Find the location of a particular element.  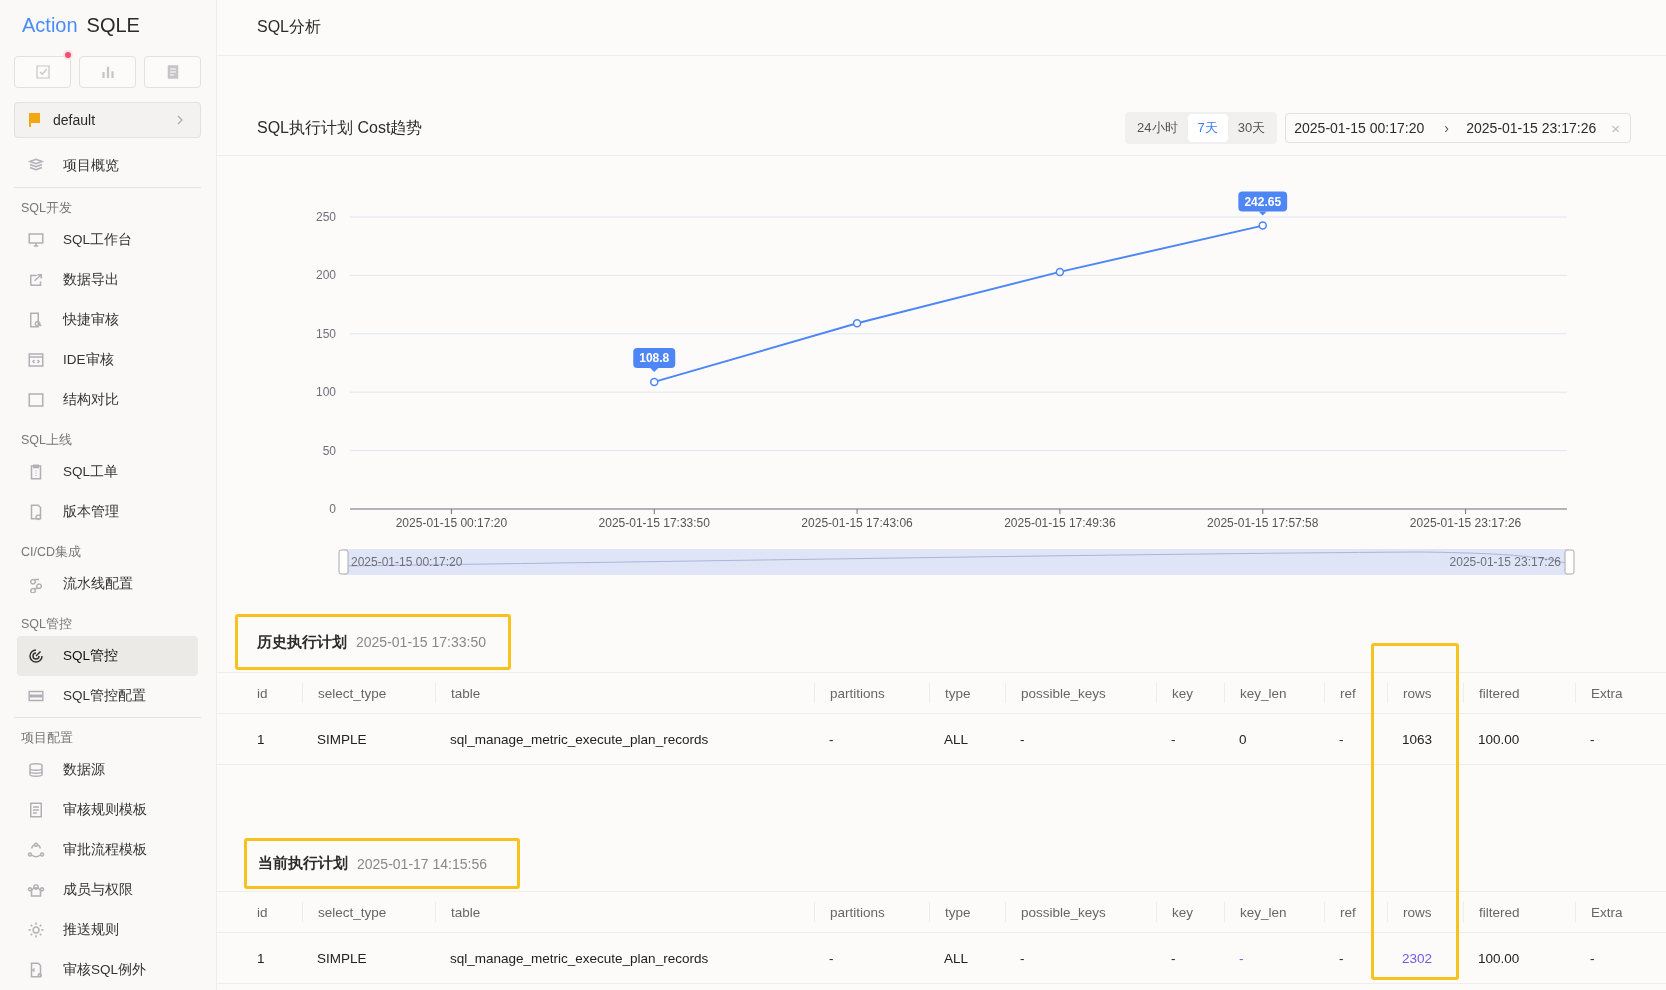

start-date: 2025-01-15 00:17:20 is located at coordinates (1360, 128).